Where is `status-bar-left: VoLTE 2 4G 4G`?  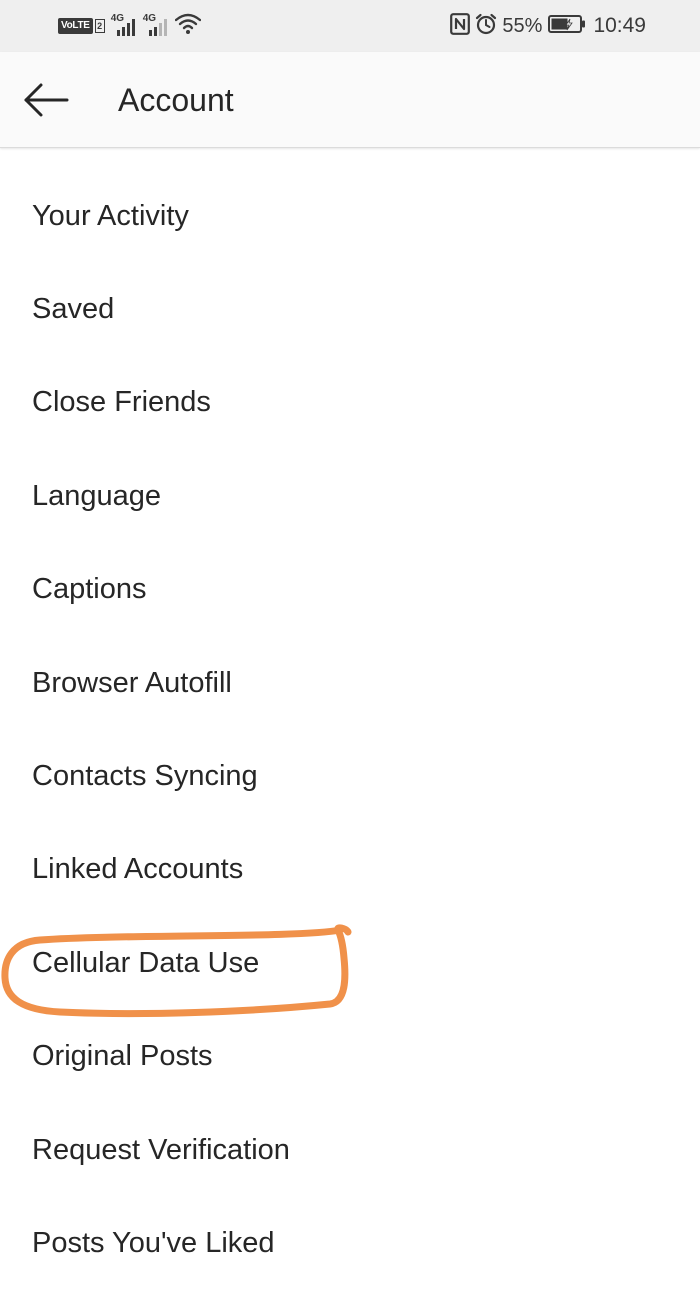
status-bar-left: VoLTE 2 4G 4G is located at coordinates (129, 26).